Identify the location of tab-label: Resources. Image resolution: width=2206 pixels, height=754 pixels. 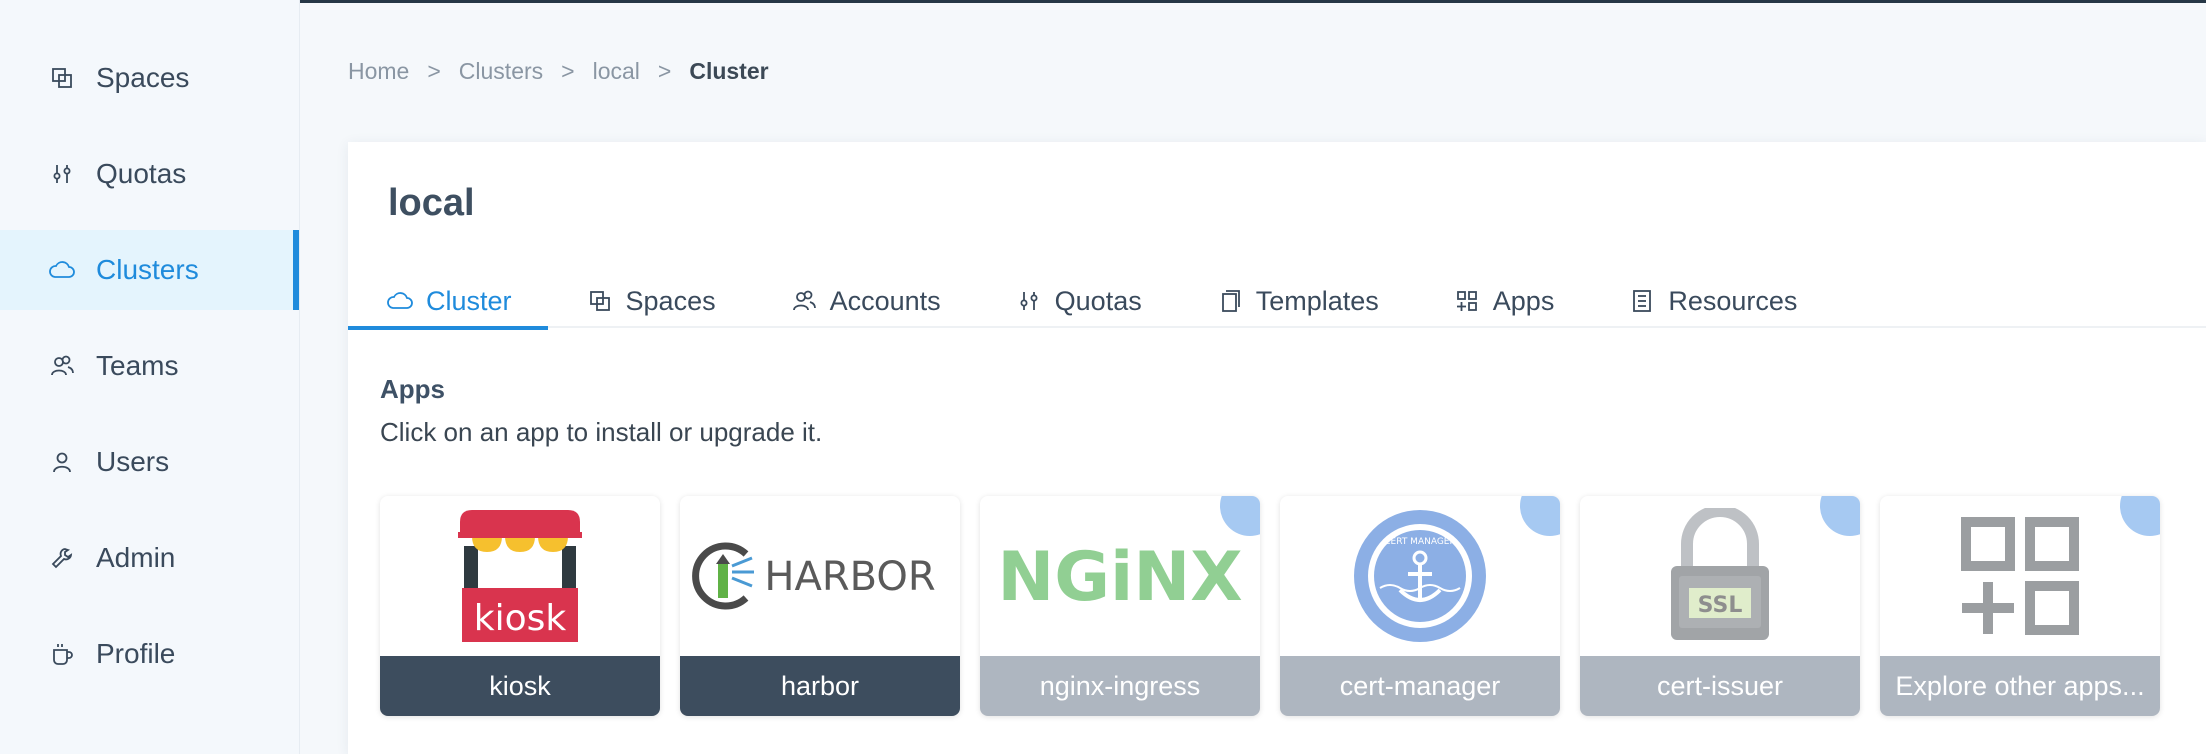
(1733, 300).